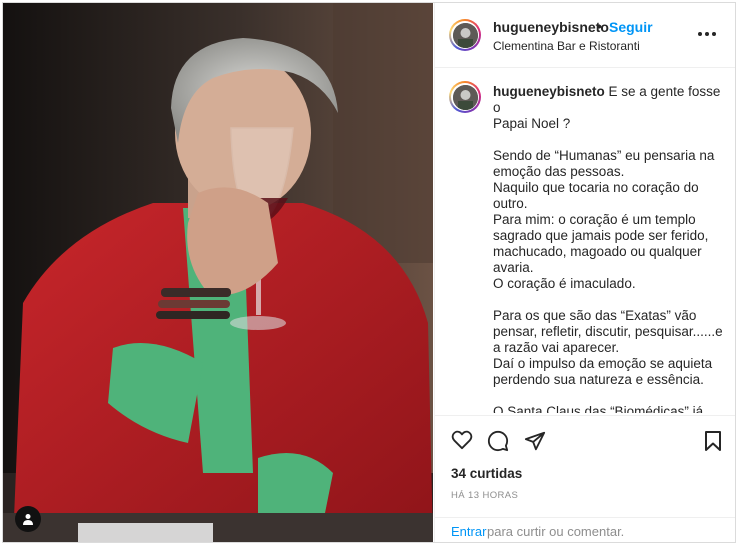 This screenshot has width=738, height=545. Describe the element at coordinates (608, 100) in the screenshot. I see `caption-line: hugueneybisneto E se a gente fosse o` at that location.